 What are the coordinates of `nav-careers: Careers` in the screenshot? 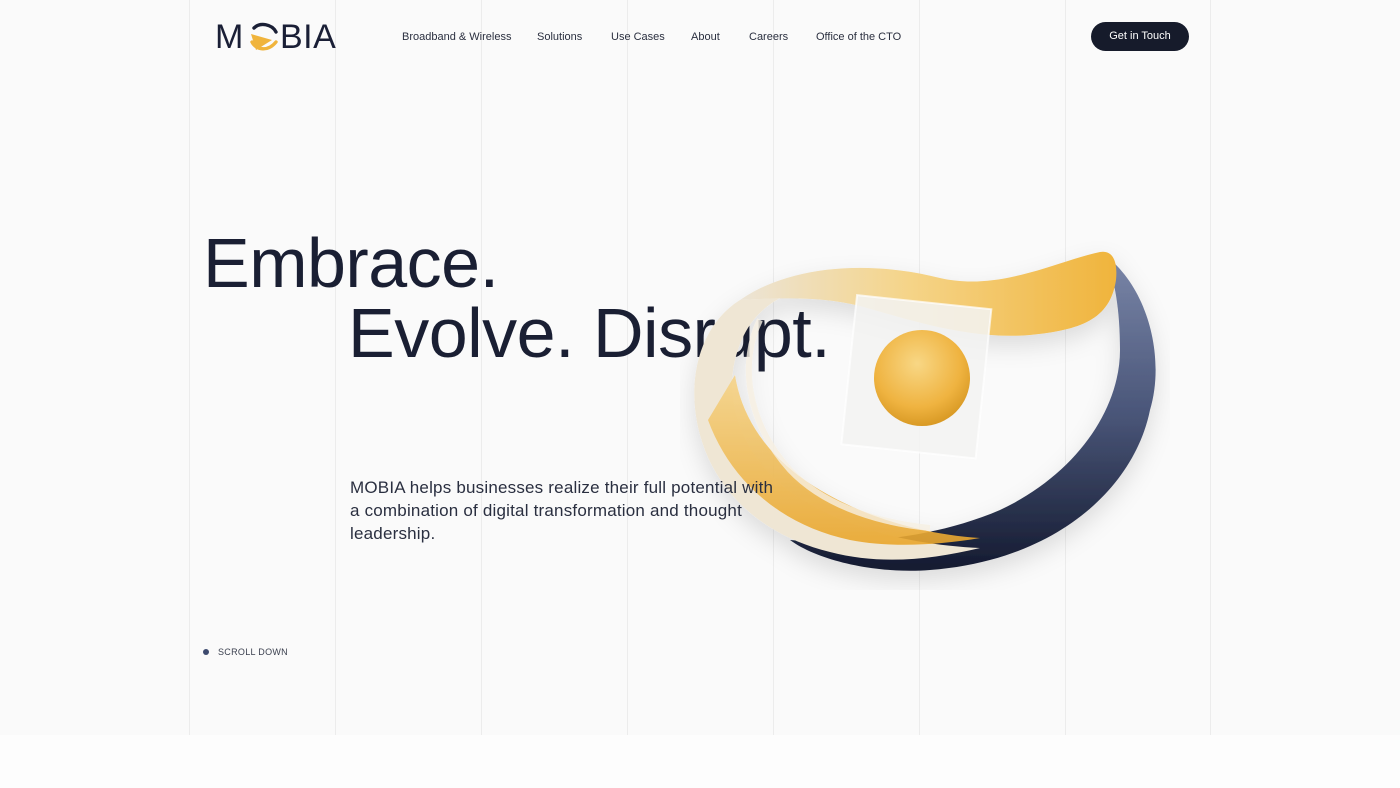 It's located at (768, 37).